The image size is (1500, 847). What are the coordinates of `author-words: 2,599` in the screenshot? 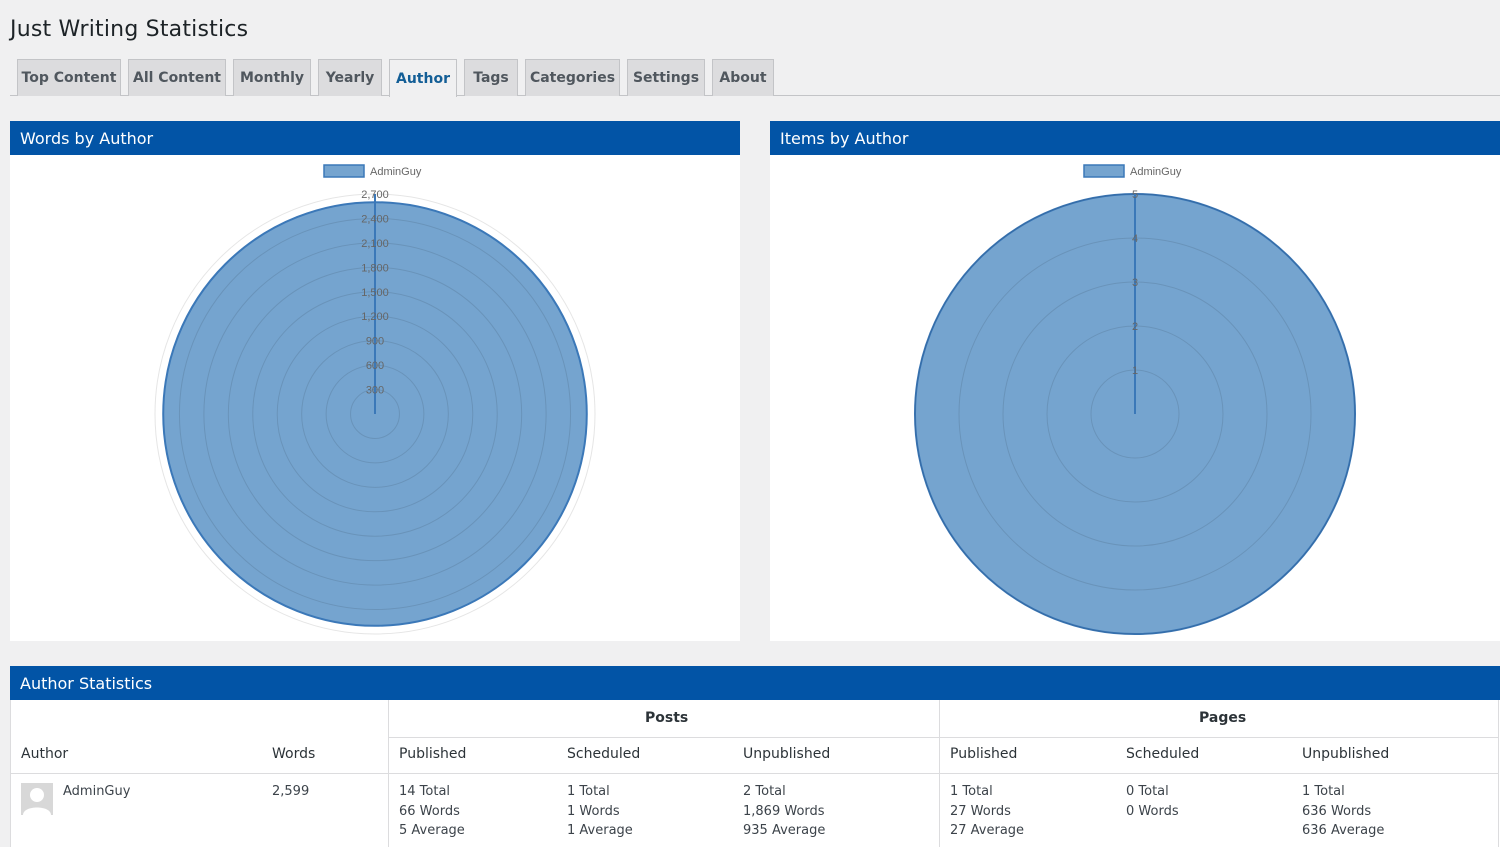 It's located at (291, 791).